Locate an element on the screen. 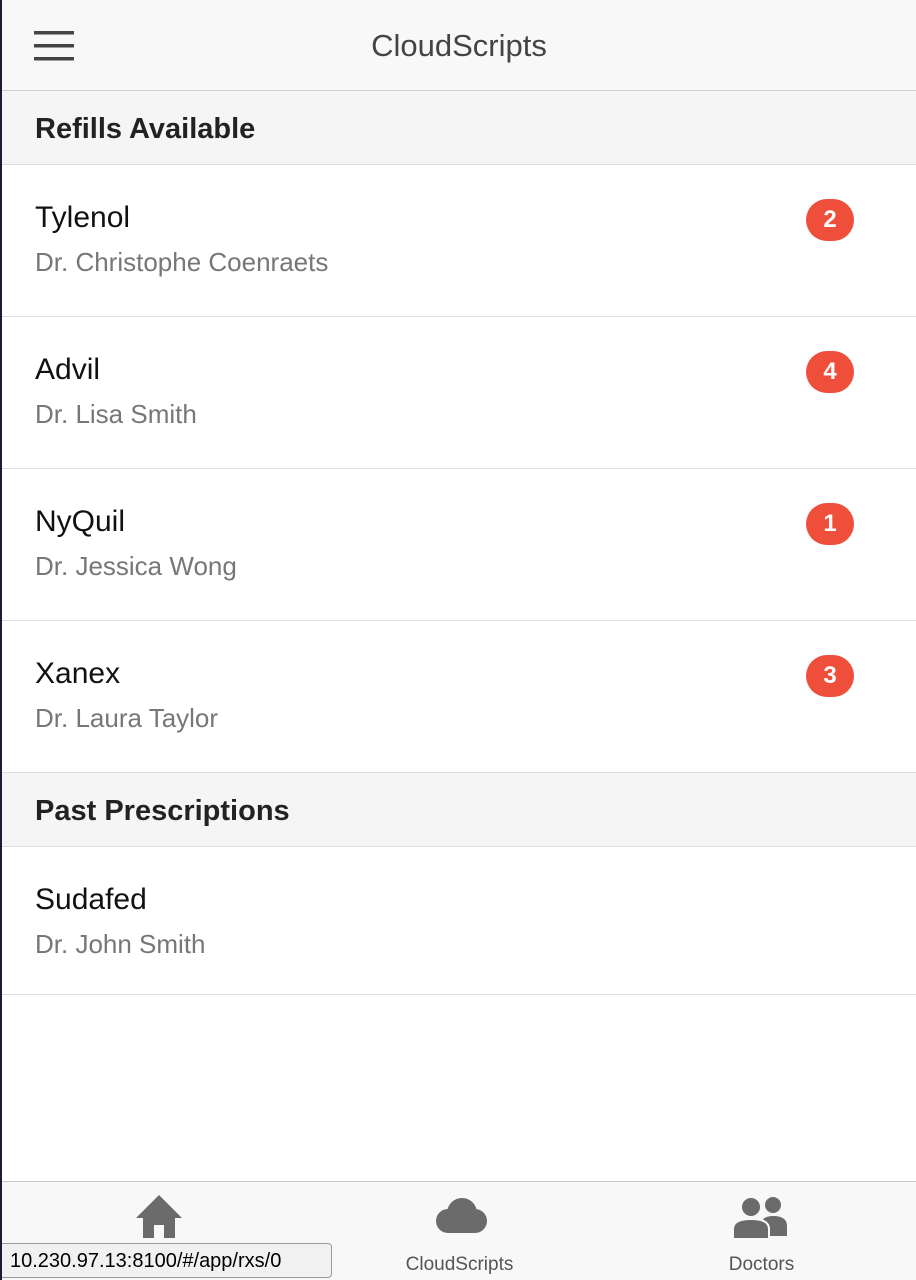 Image resolution: width=916 pixels, height=1280 pixels. item-doctor: Dr. John Smith is located at coordinates (120, 944).